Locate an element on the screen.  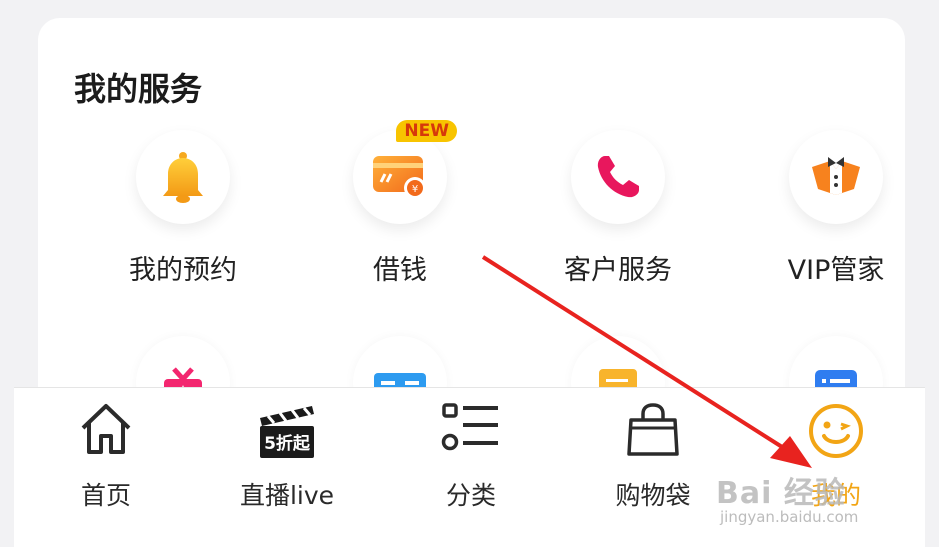
service-vip-butler: VIP管家 is located at coordinates (836, 208).